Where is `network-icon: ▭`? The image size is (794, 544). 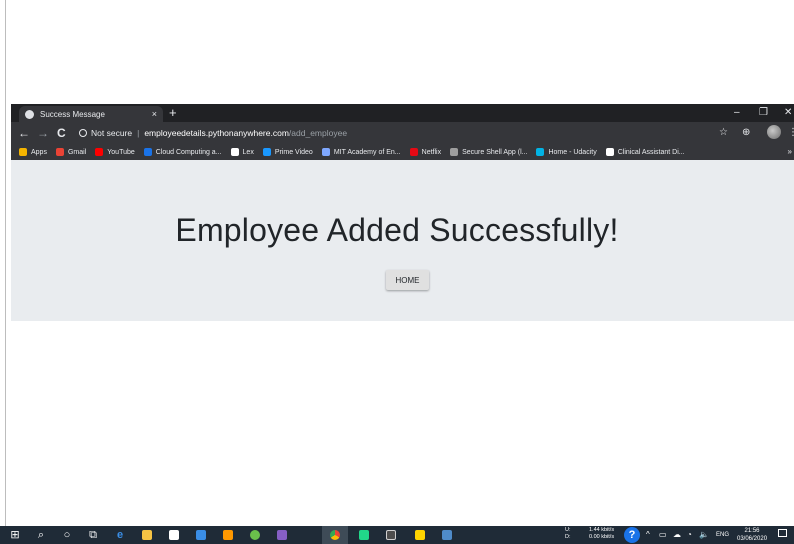 network-icon: ▭ is located at coordinates (663, 535).